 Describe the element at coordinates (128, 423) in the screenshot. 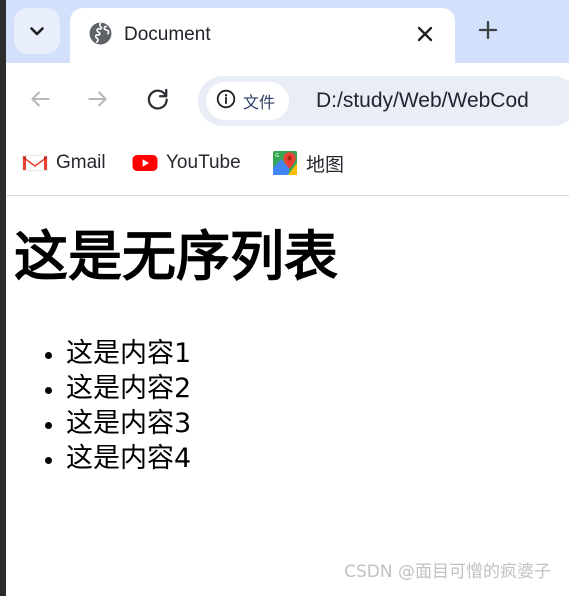

I see `list-item: 这是内容3` at that location.